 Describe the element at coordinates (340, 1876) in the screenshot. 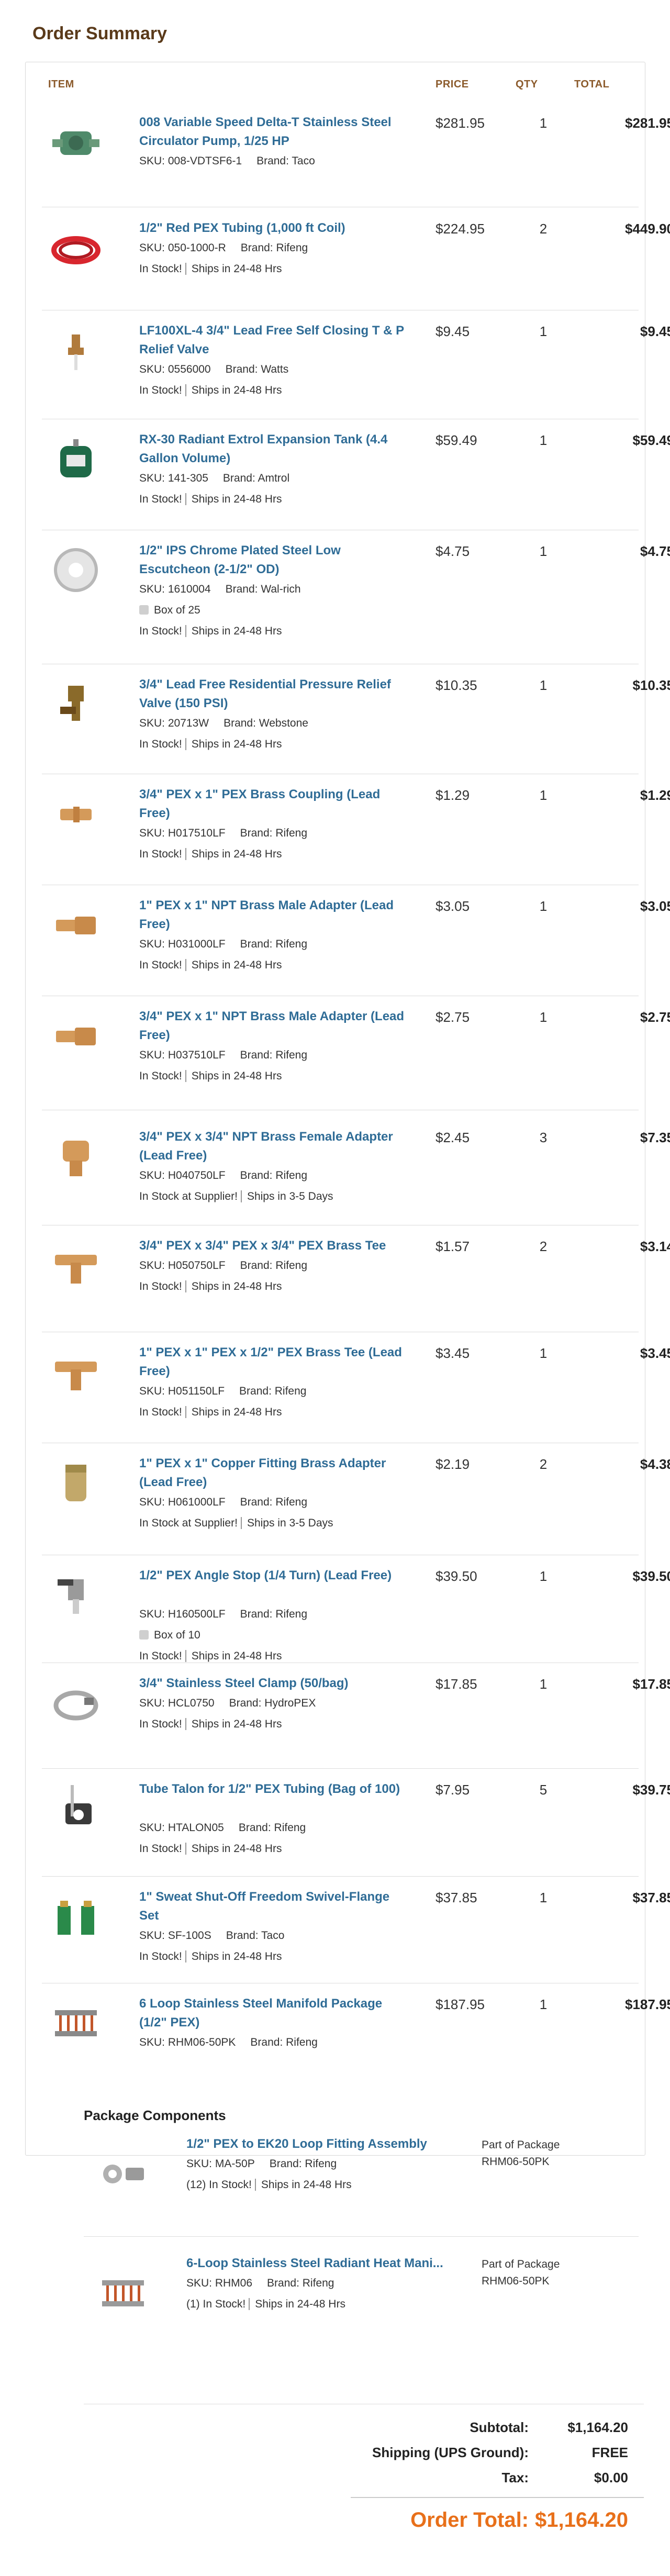

I see `row-divider` at that location.